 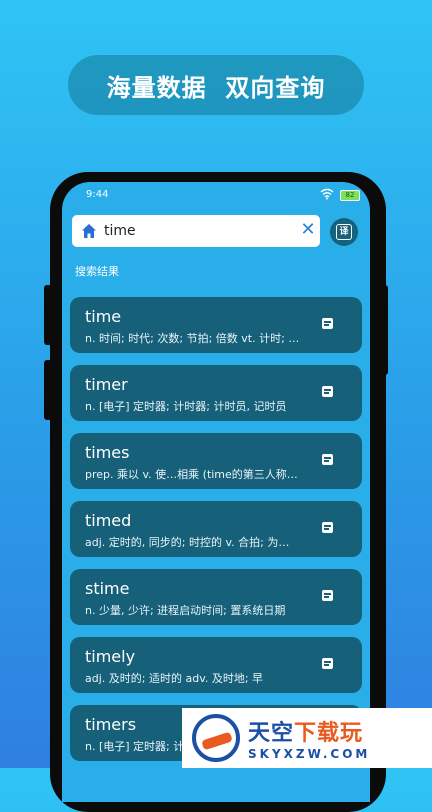 What do you see at coordinates (107, 452) in the screenshot?
I see `result-word: times` at bounding box center [107, 452].